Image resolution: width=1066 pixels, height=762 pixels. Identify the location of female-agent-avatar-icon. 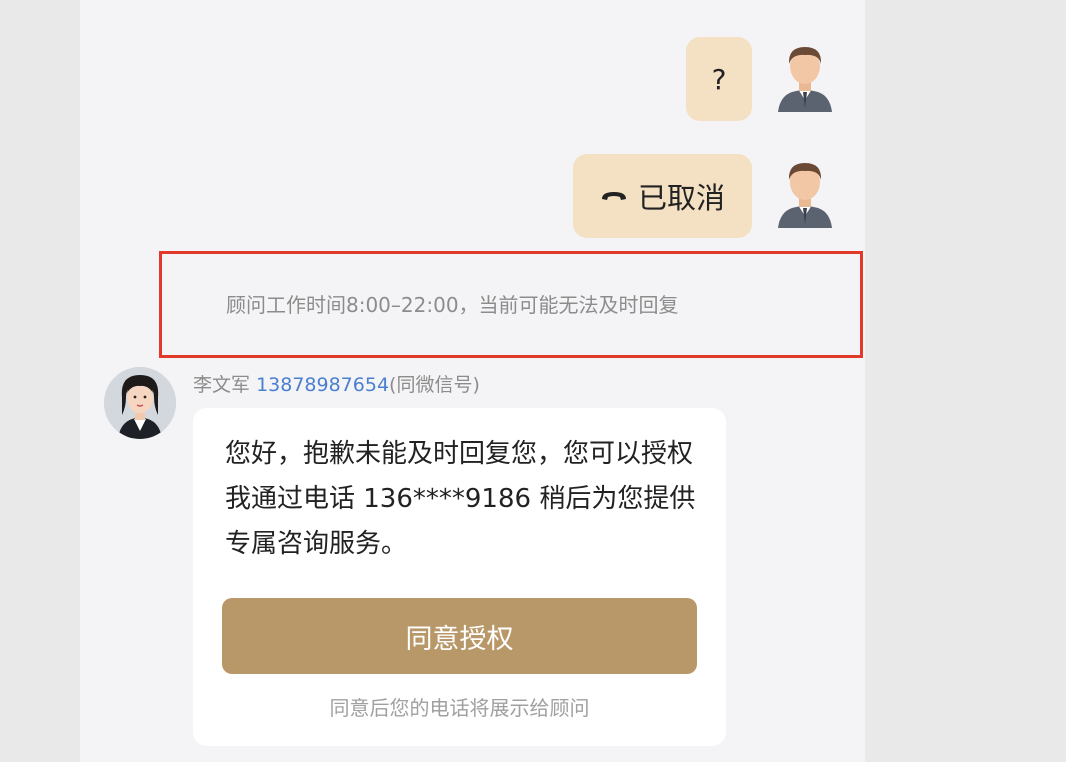
(140, 403).